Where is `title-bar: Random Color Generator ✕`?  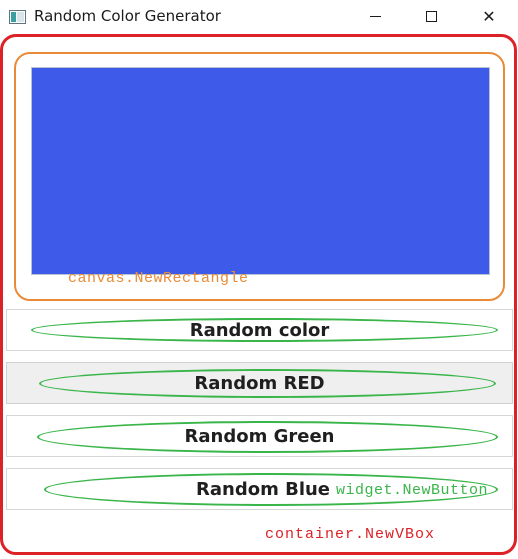 title-bar: Random Color Generator ✕ is located at coordinates (259, 16).